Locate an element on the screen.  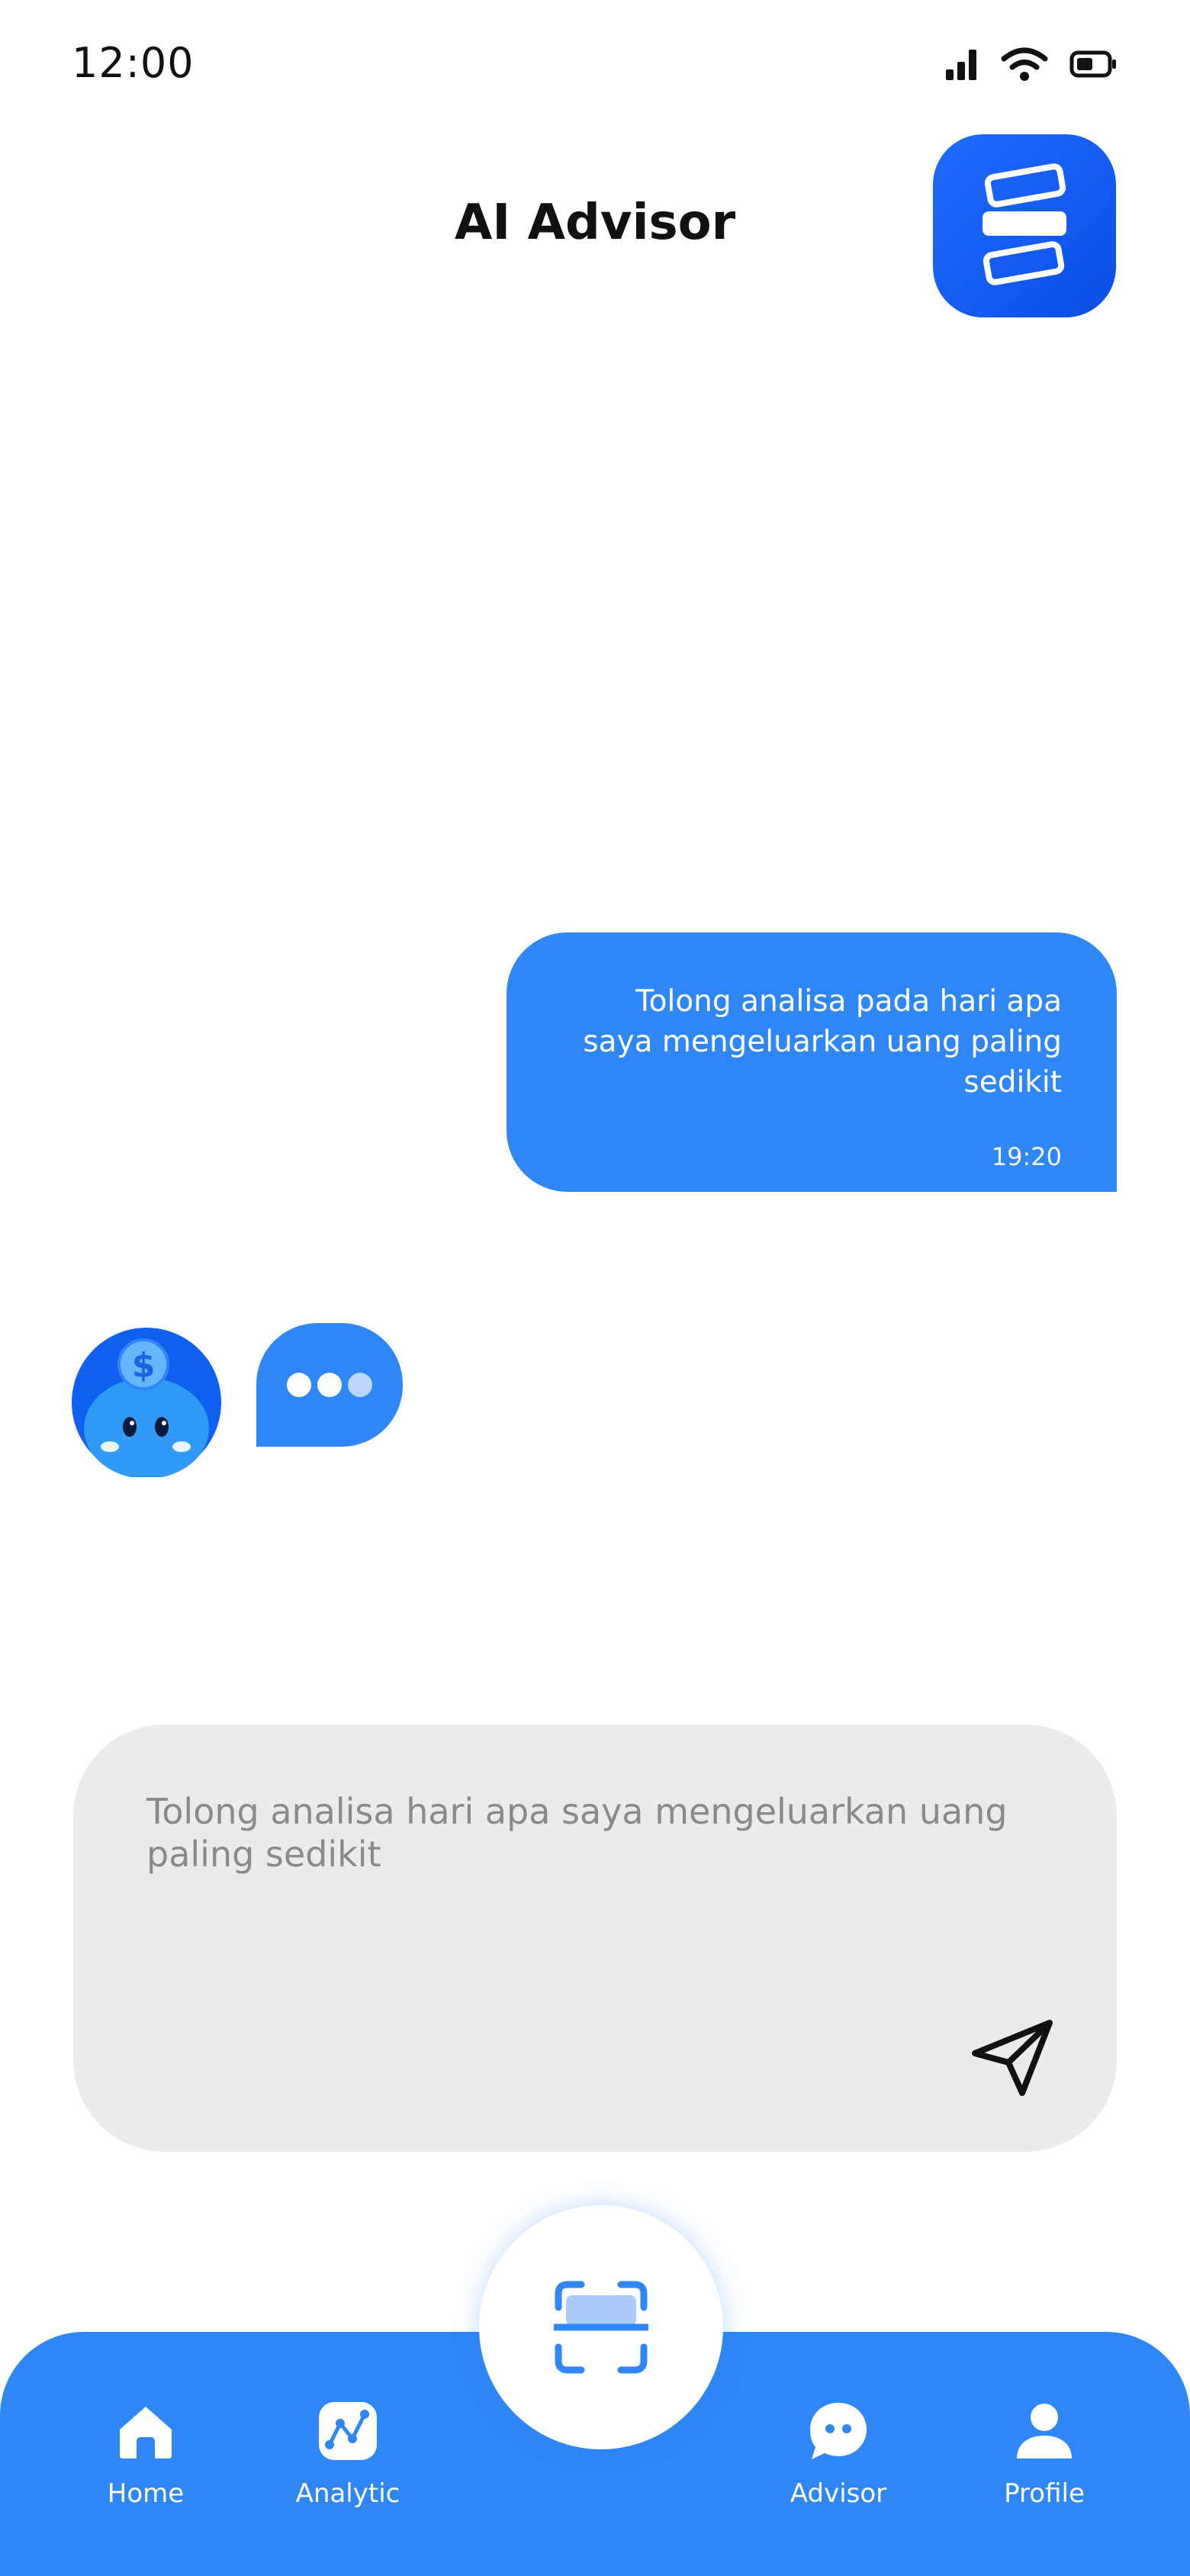
menu-icon is located at coordinates (1024, 224).